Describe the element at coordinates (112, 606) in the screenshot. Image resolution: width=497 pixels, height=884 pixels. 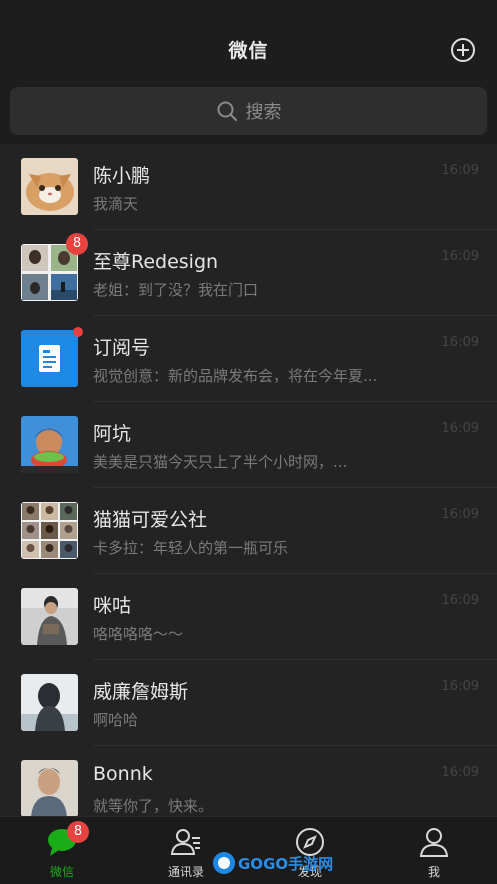
I see `chat-name: 咪咕` at that location.